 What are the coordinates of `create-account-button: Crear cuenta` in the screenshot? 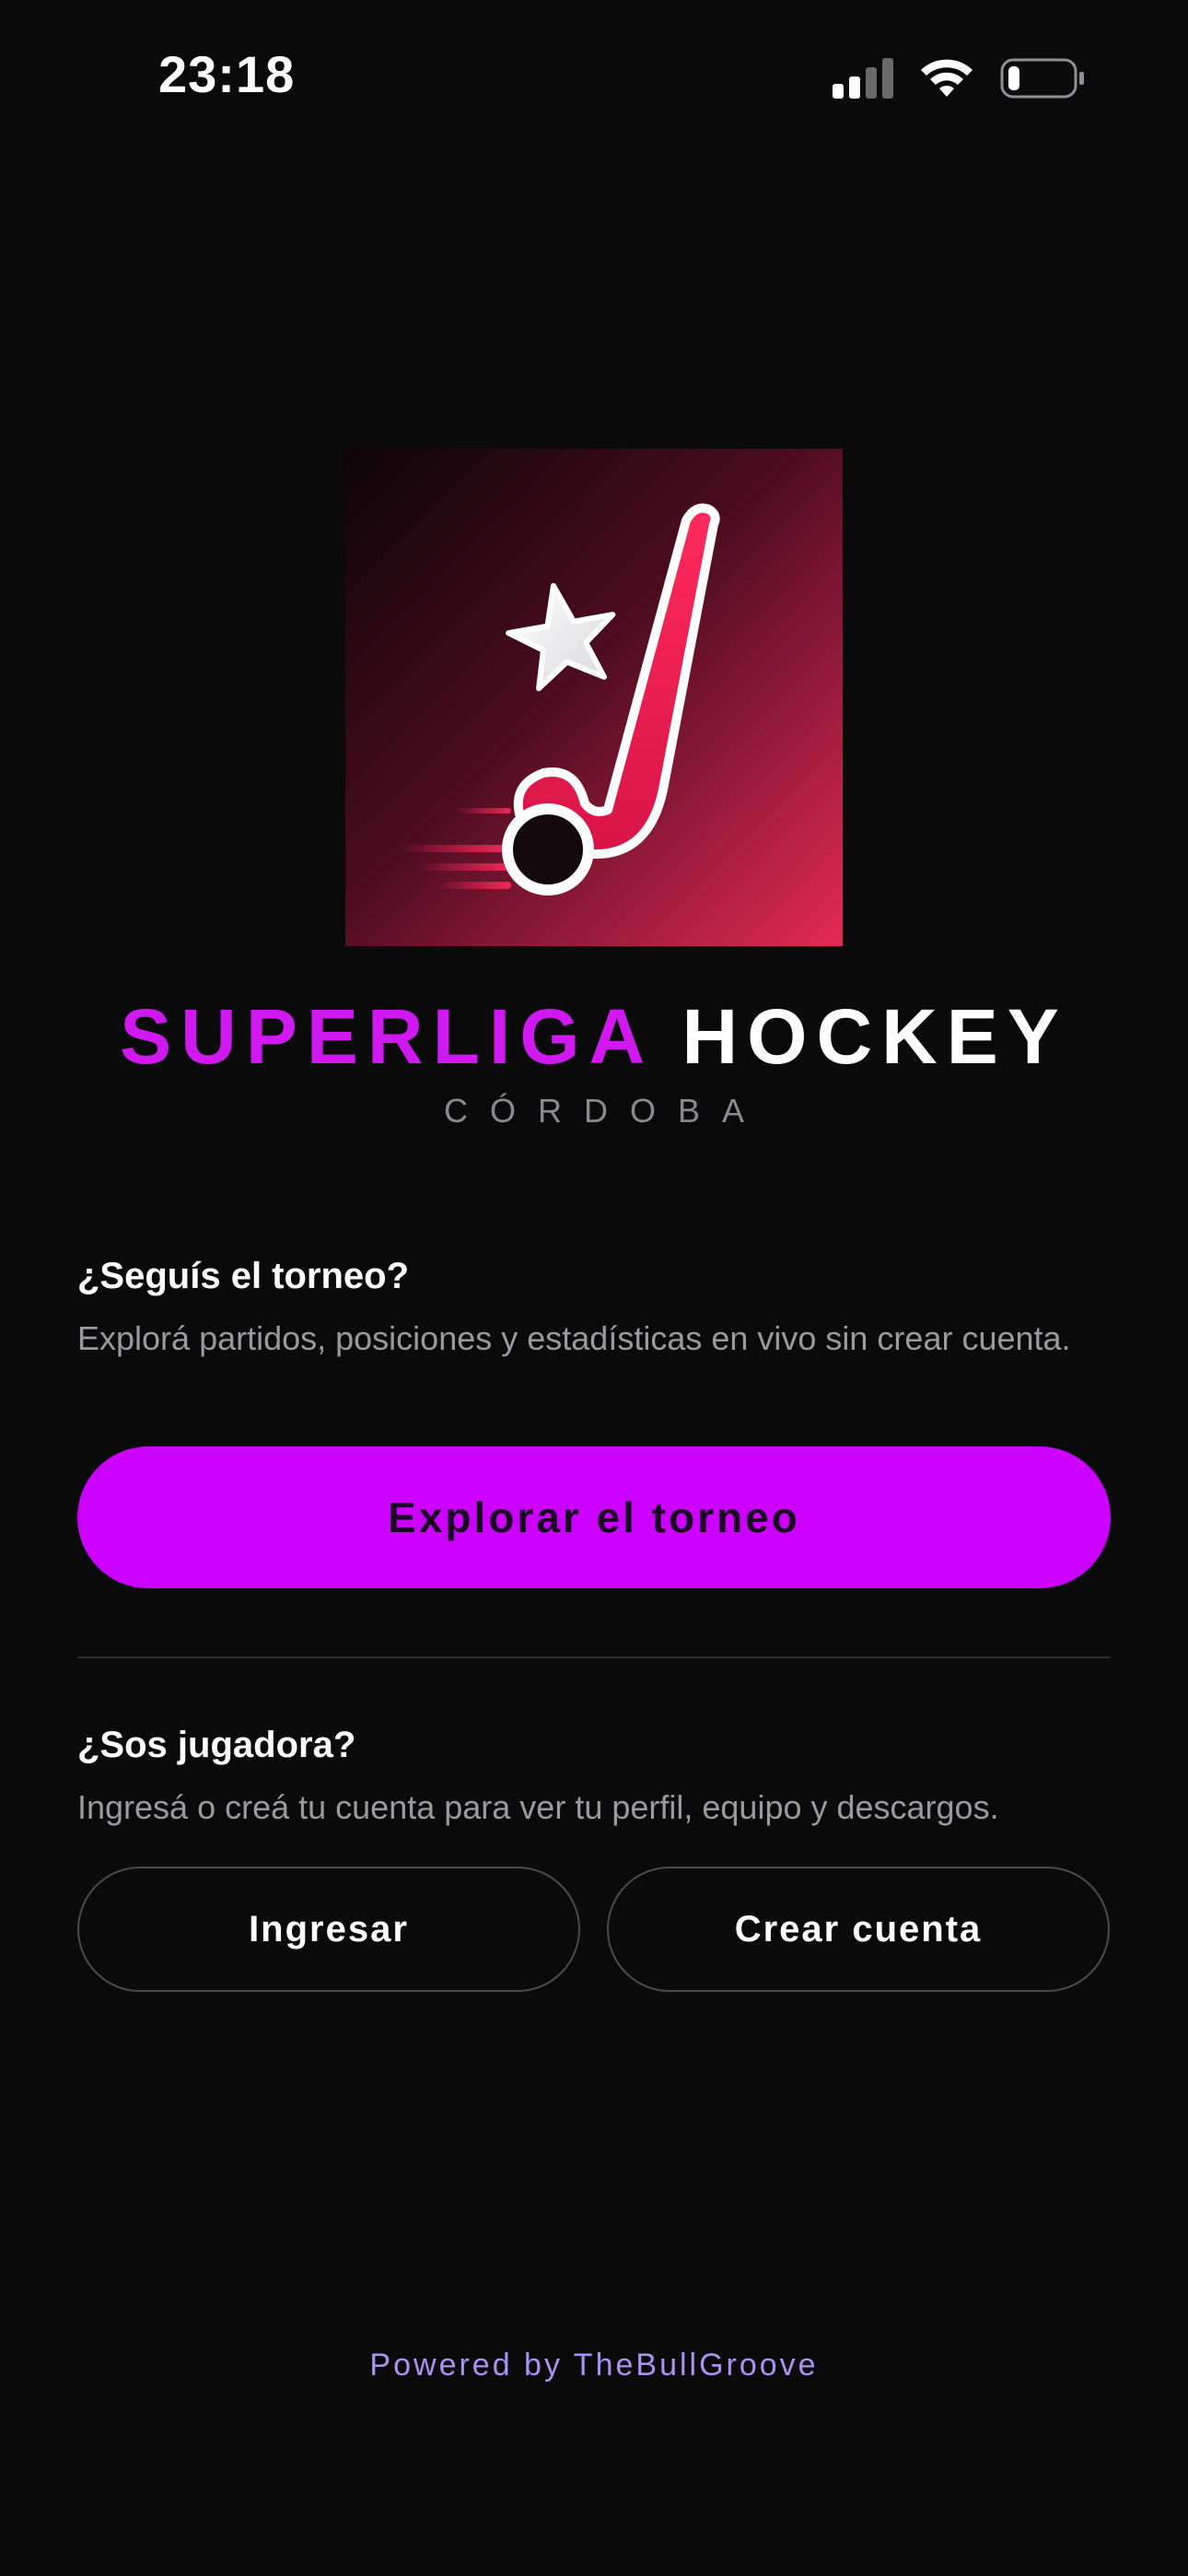 It's located at (858, 1929).